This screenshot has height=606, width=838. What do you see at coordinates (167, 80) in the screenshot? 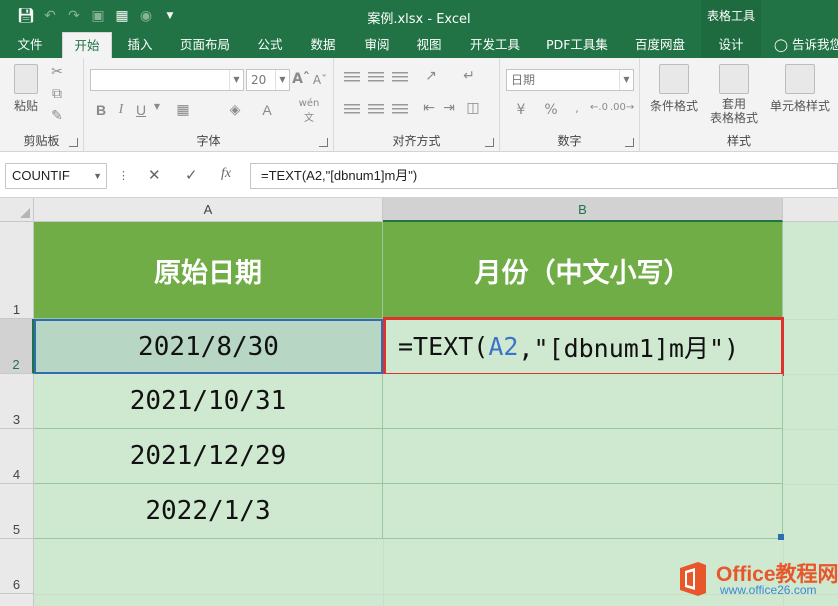
I see `font-name-combo: ▼` at bounding box center [167, 80].